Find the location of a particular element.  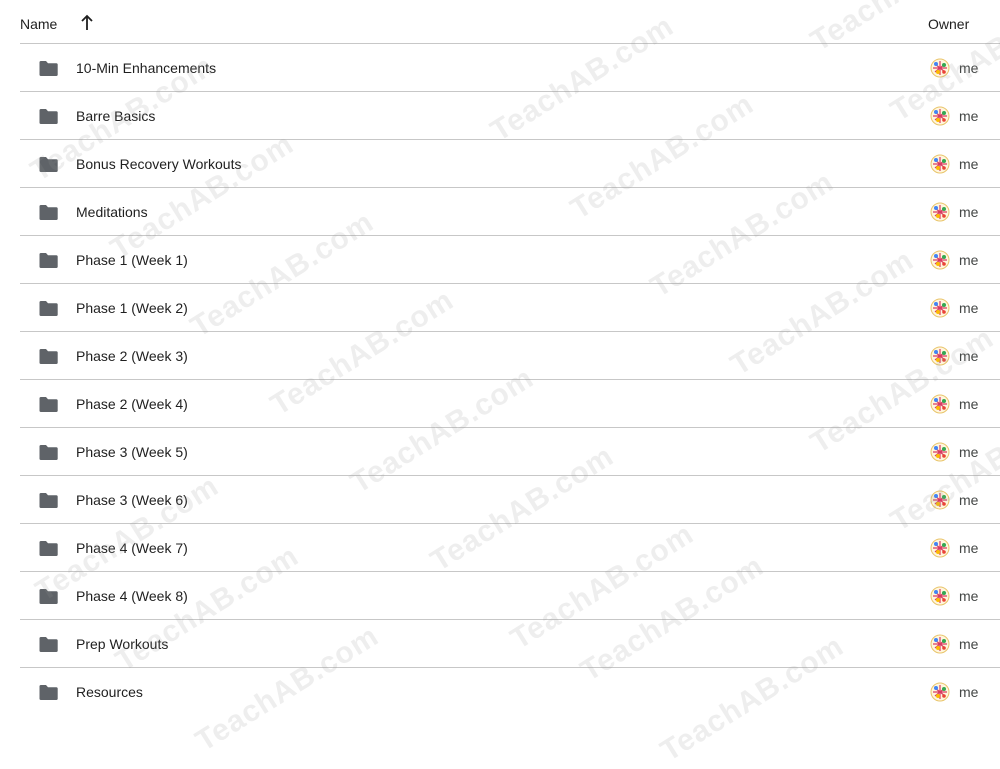

name-column-header: Name is located at coordinates (38, 24).